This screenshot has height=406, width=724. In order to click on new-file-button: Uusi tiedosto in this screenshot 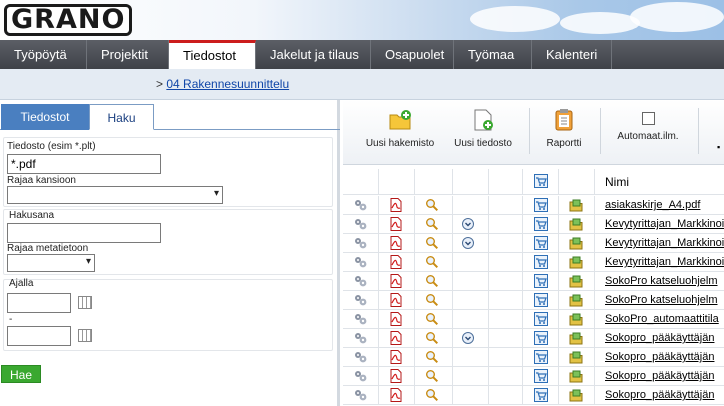, I will do `click(483, 128)`.